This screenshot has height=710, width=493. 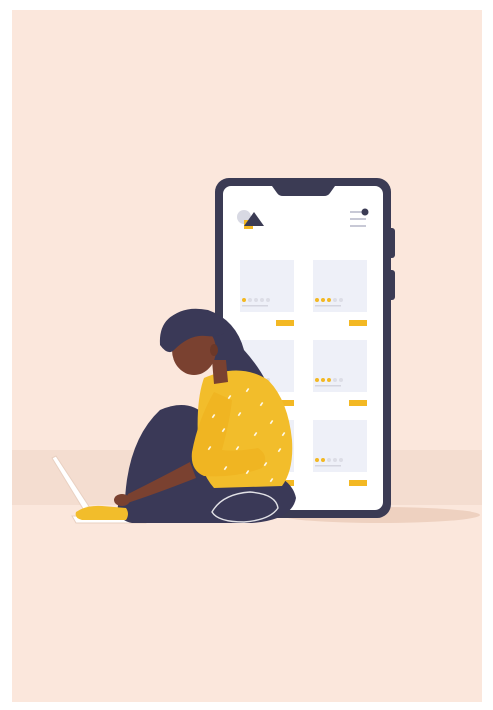 What do you see at coordinates (220, 372) in the screenshot?
I see `neck` at bounding box center [220, 372].